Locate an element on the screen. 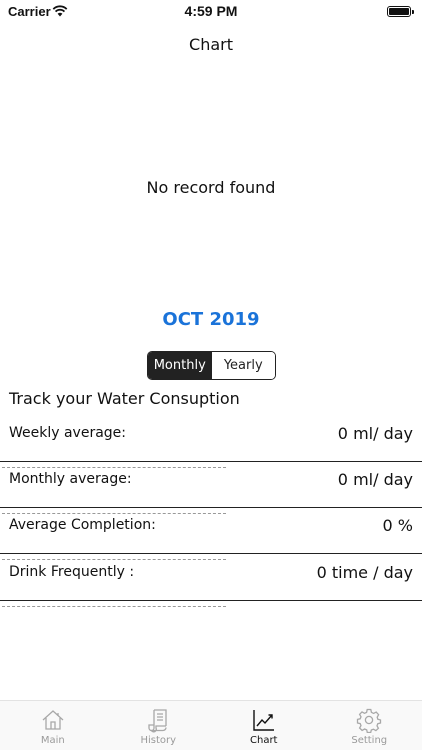 The image size is (422, 750). stat-label: Average Completion: is located at coordinates (82, 525).